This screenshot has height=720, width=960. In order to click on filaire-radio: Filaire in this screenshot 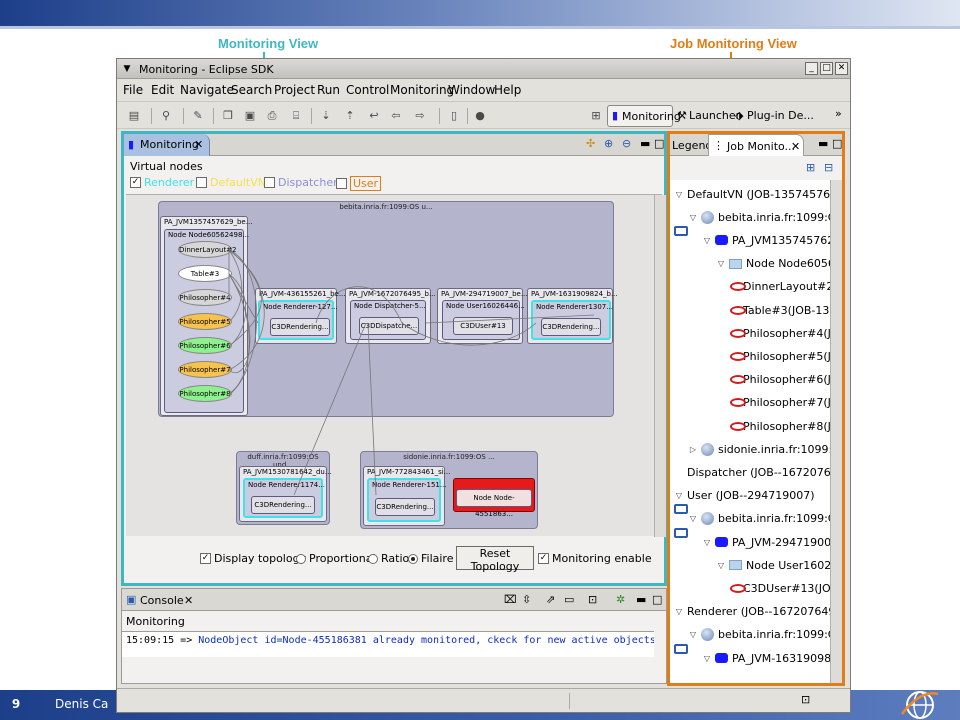, I will do `click(430, 558)`.